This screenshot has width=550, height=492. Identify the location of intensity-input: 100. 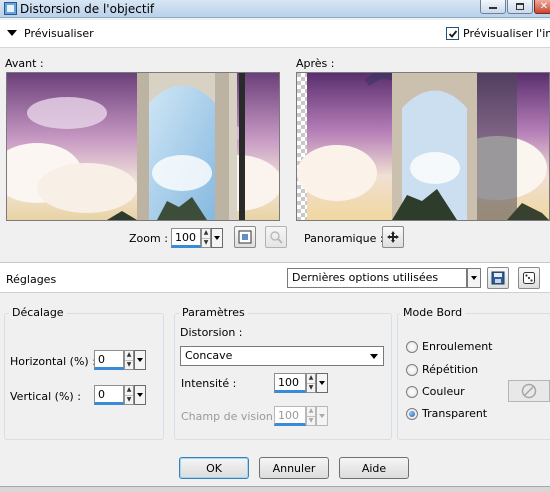
(290, 383).